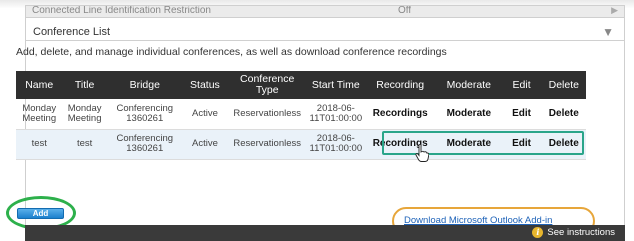  What do you see at coordinates (400, 114) in the screenshot?
I see `recordings-link: Recordings` at bounding box center [400, 114].